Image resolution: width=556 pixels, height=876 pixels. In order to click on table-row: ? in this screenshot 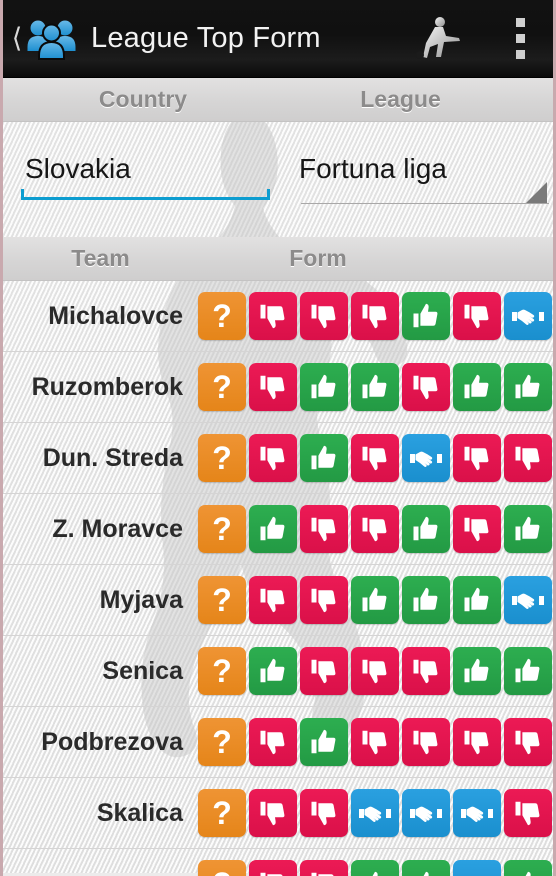, I will do `click(278, 862)`.